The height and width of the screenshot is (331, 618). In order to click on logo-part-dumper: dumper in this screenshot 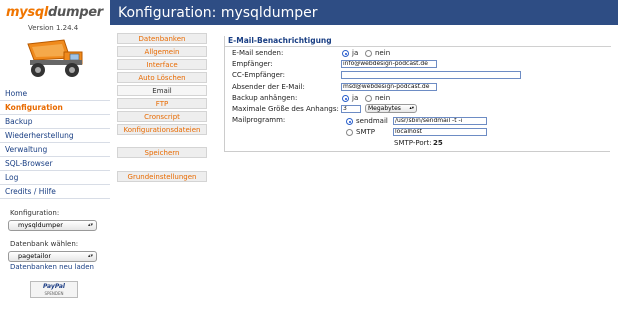, I will do `click(75, 12)`.